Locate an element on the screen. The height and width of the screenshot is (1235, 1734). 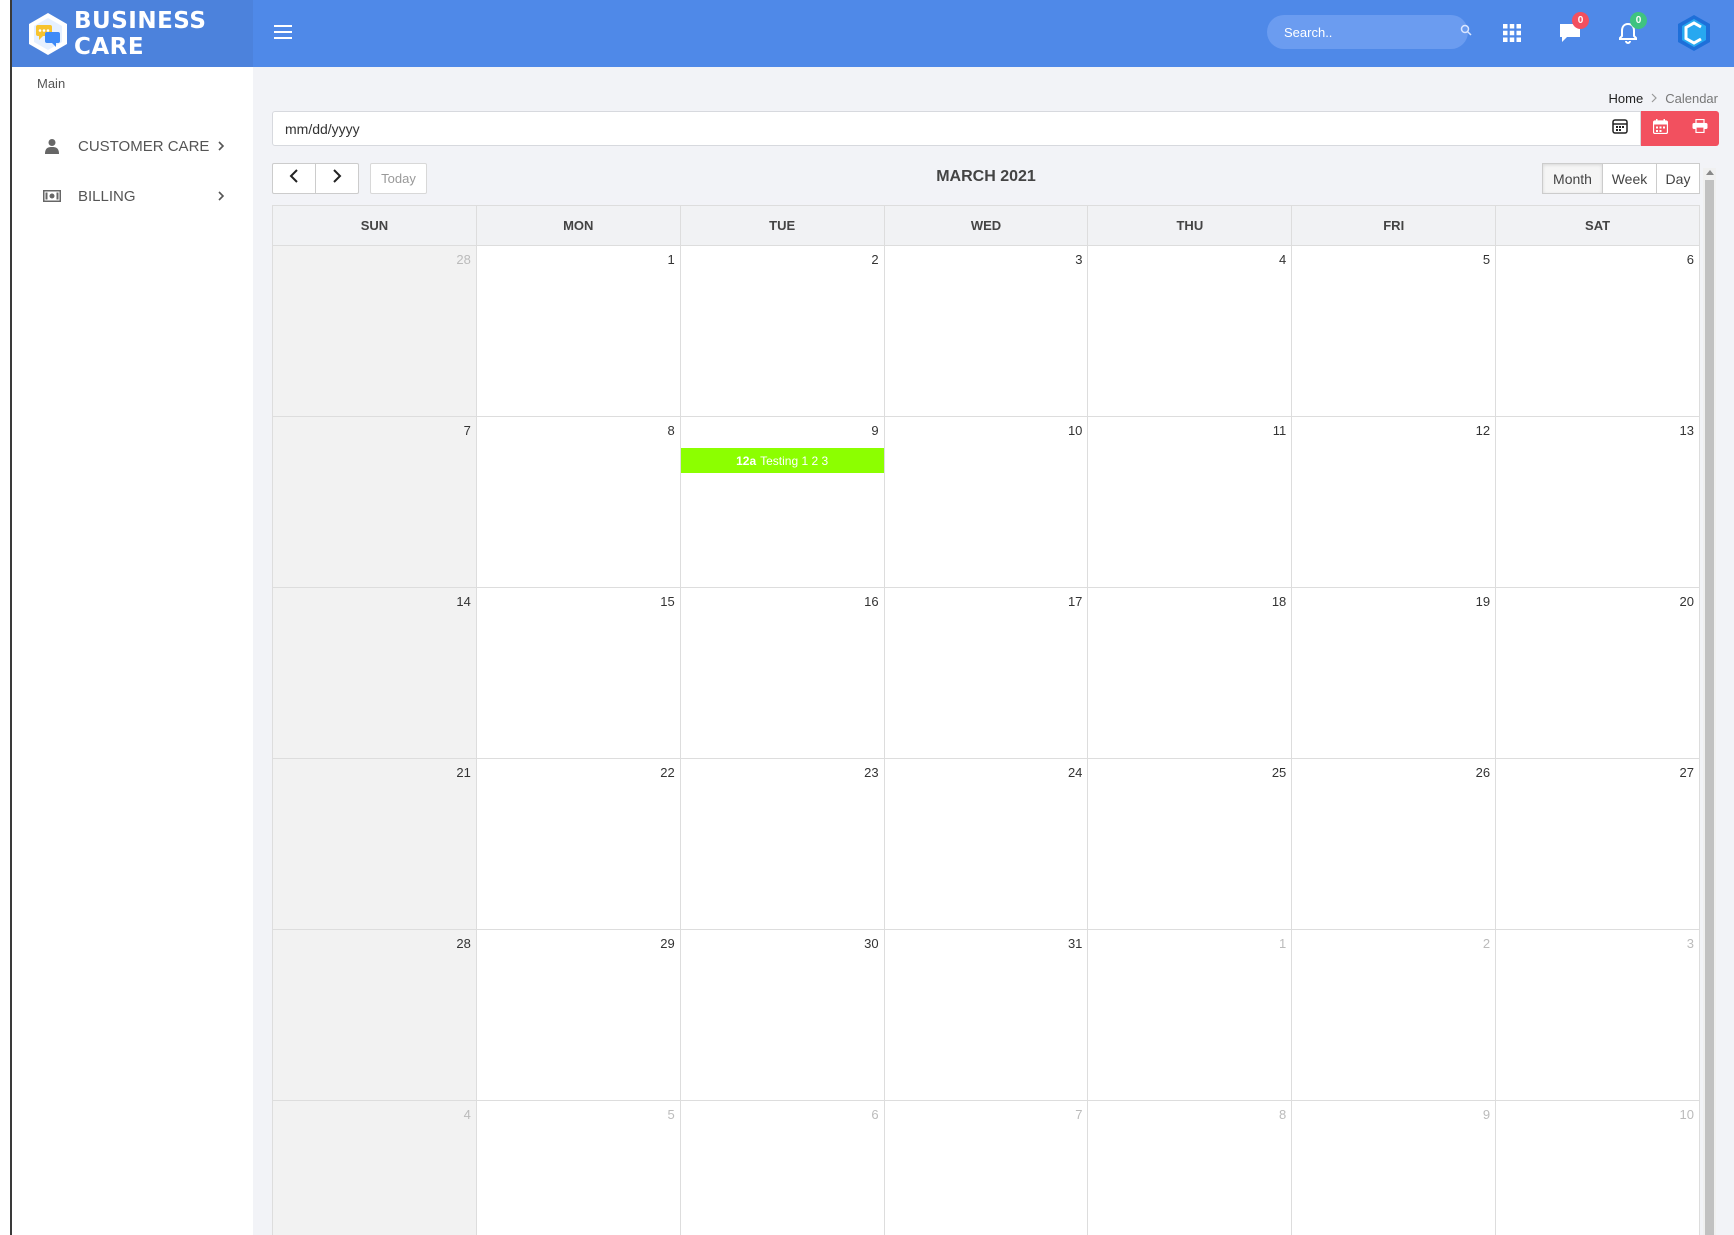
search-input is located at coordinates (1372, 32).